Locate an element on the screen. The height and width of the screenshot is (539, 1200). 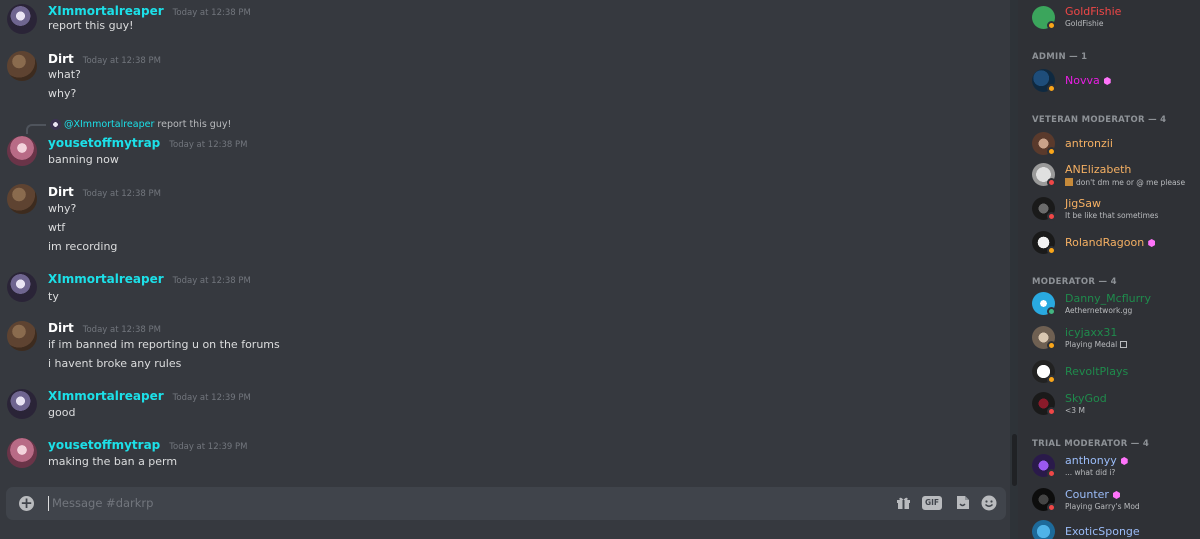
message-author: yousetoffmytrap Today at 12:38 PM is located at coordinates (147, 143).